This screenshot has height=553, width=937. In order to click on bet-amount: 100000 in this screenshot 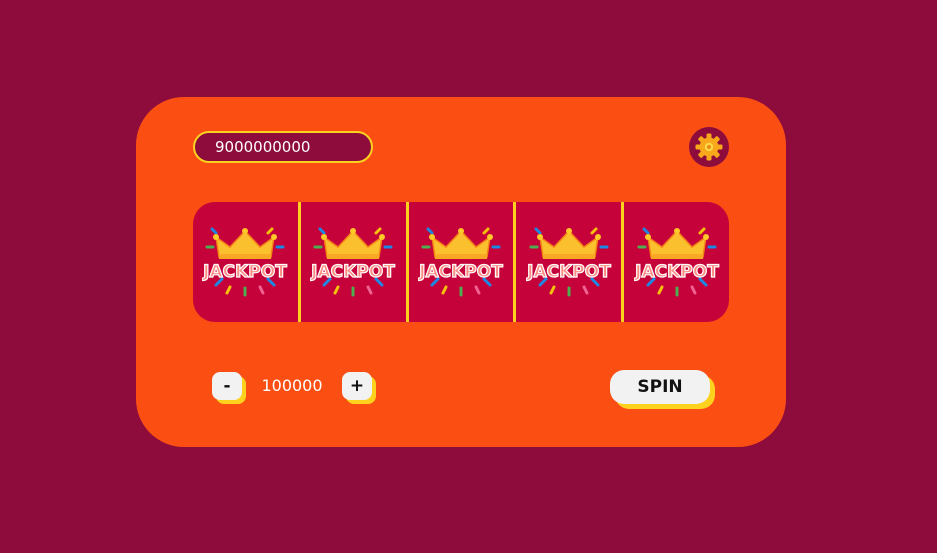, I will do `click(292, 385)`.